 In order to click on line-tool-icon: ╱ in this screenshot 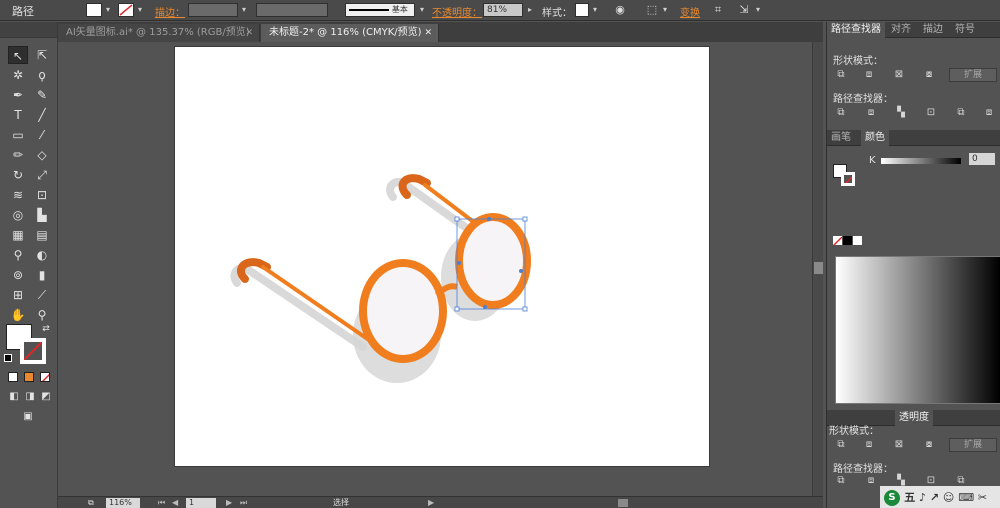, I will do `click(42, 115)`.